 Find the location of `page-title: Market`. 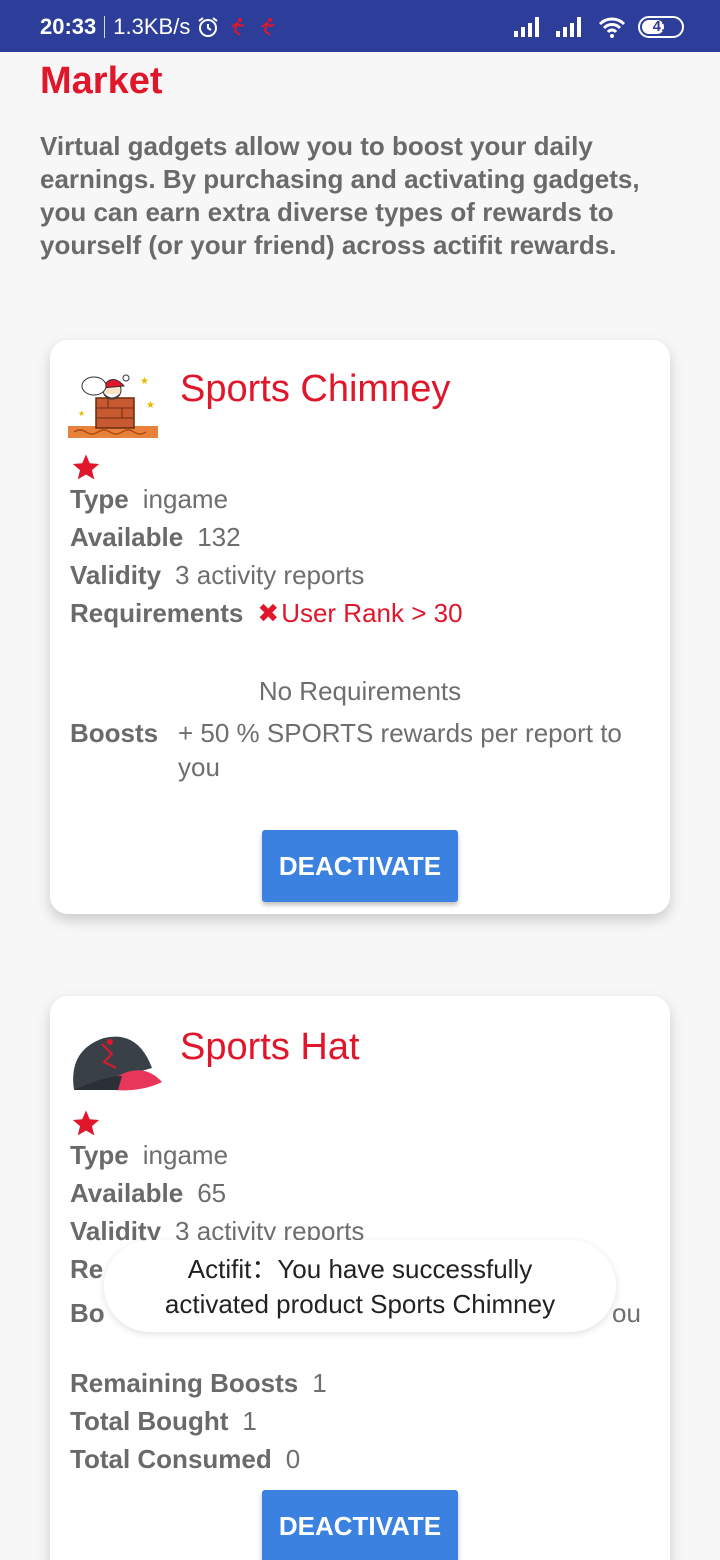

page-title: Market is located at coordinates (101, 81).